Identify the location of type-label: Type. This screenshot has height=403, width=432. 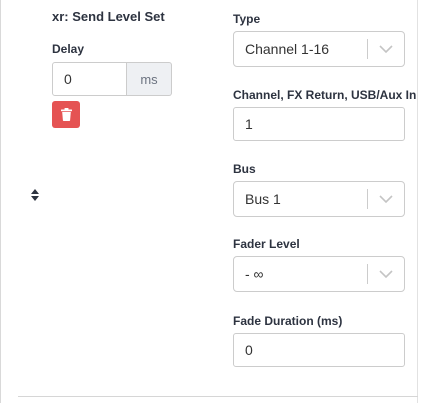
(247, 19).